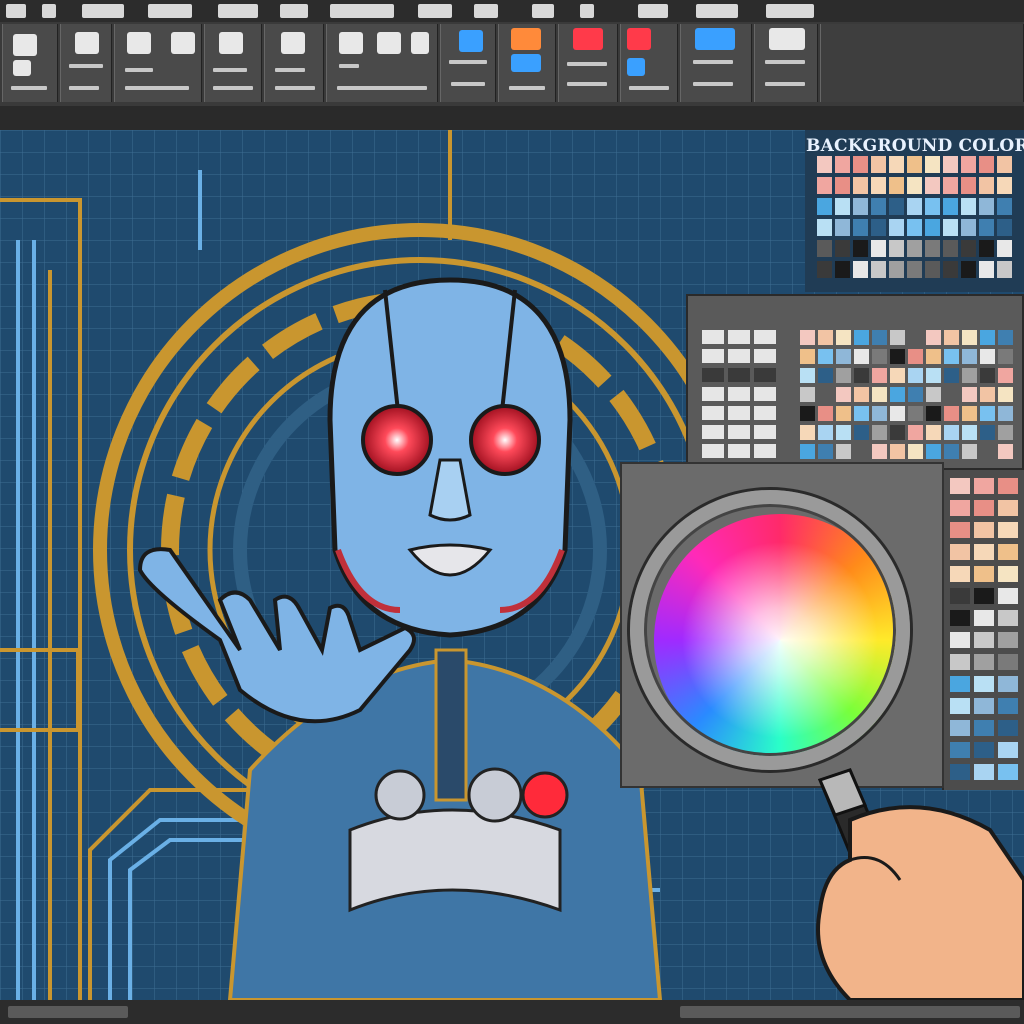 The image size is (1024, 1024). Describe the element at coordinates (351, 43) in the screenshot. I see `adjust-icon` at that location.